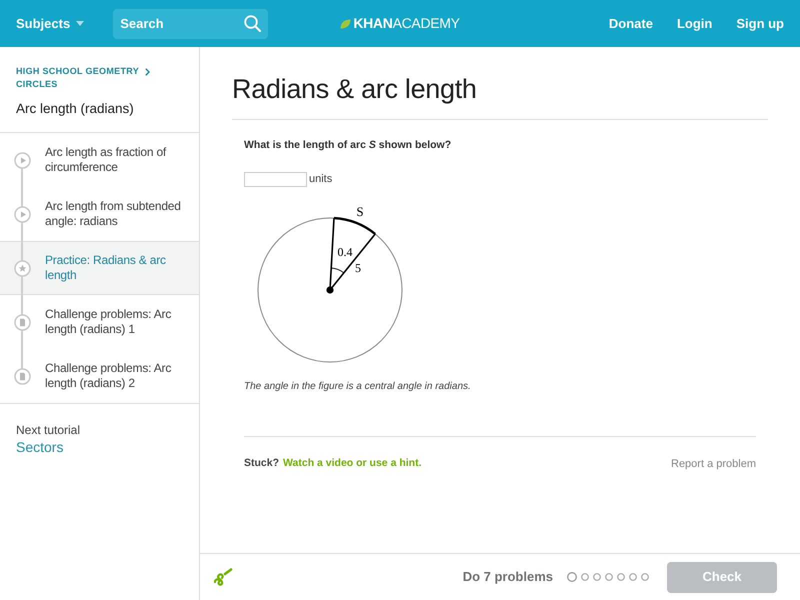 The image size is (800, 600). Describe the element at coordinates (106, 160) in the screenshot. I see `lesson-title: Arc length as fraction of circumference` at that location.